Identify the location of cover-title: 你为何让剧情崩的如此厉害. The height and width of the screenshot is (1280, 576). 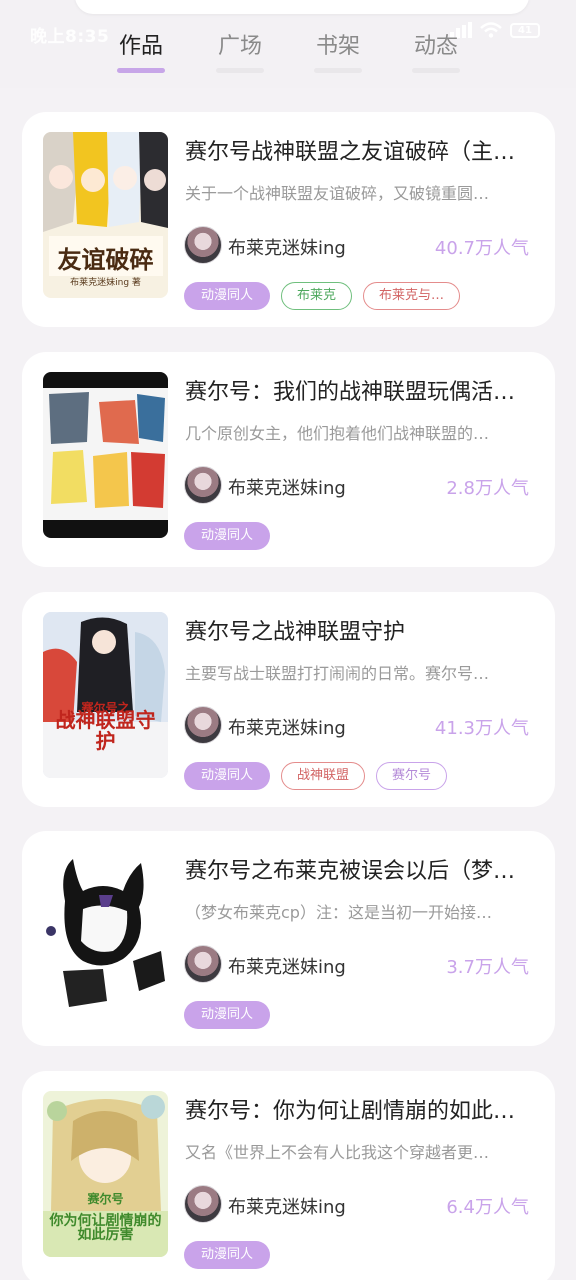
(105, 1228).